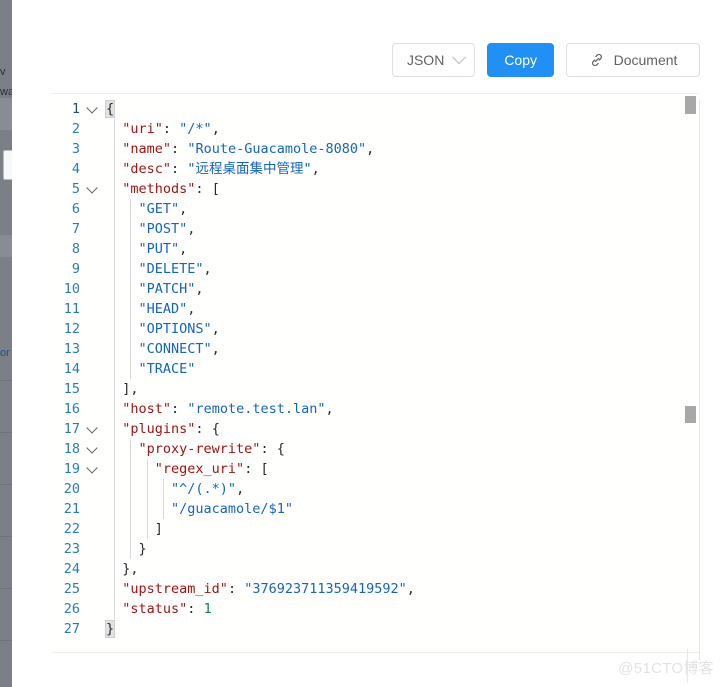 The image size is (724, 687). I want to click on copy-button-label: Copy, so click(520, 60).